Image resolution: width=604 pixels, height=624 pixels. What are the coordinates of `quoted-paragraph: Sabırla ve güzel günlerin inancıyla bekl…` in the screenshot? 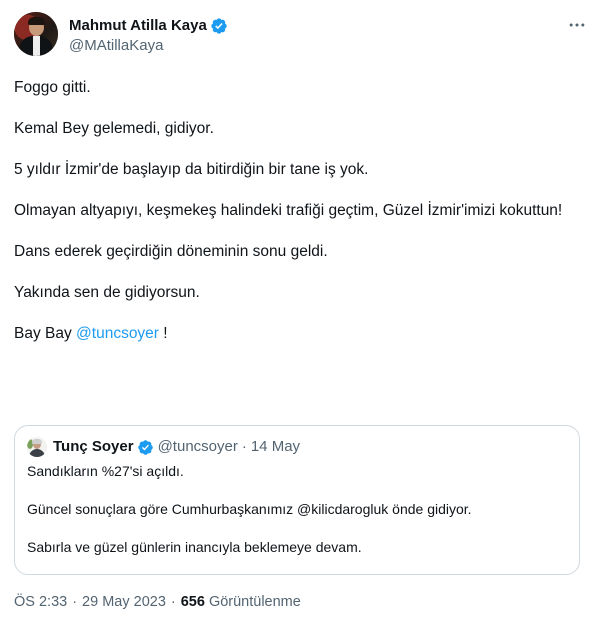 It's located at (194, 547).